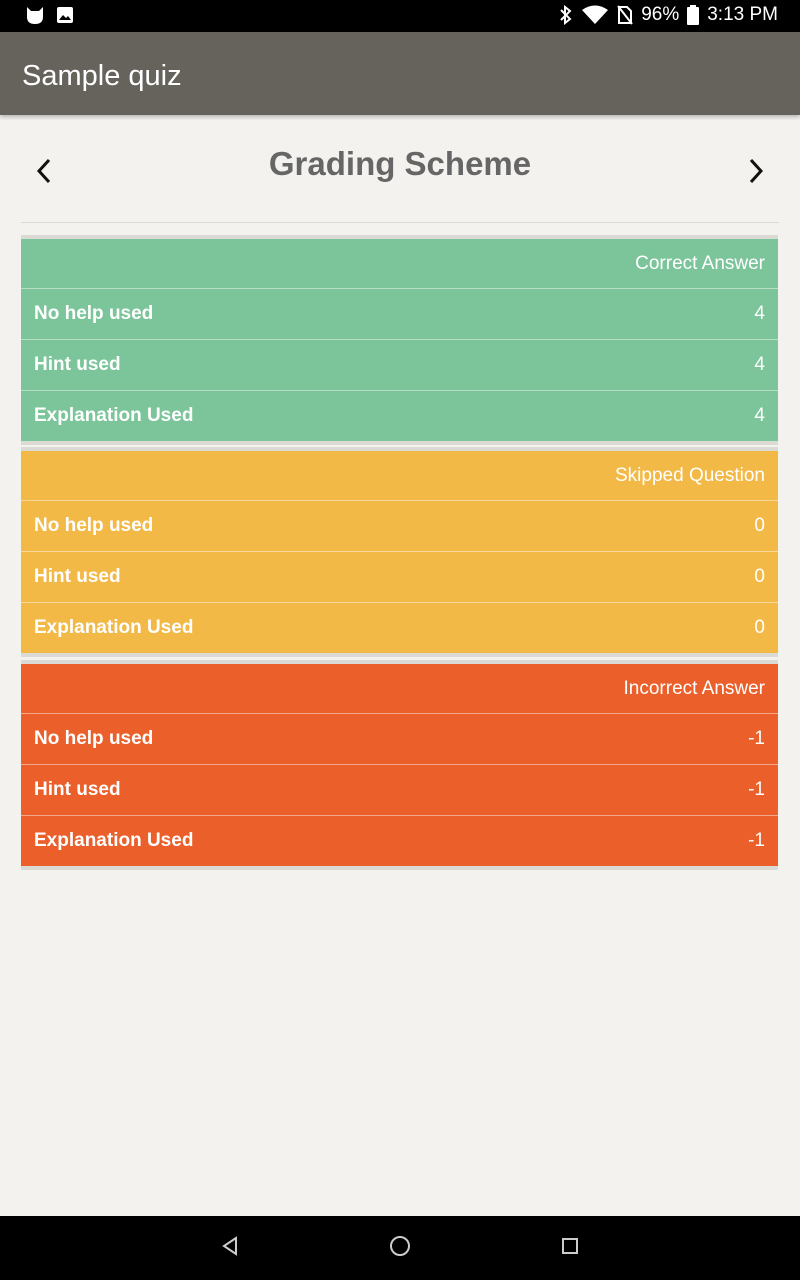  Describe the element at coordinates (660, 14) in the screenshot. I see `battery-percent: 96%` at that location.